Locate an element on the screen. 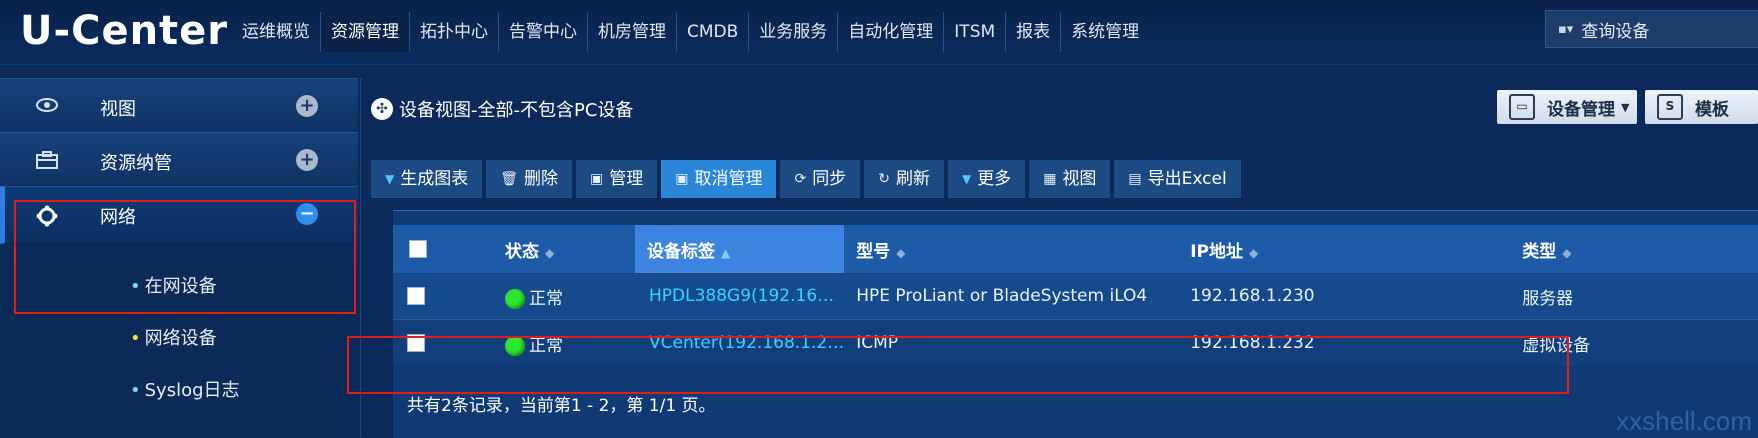 Image resolution: width=1758 pixels, height=438 pixels. sync-icon: ⟳ is located at coordinates (800, 179).